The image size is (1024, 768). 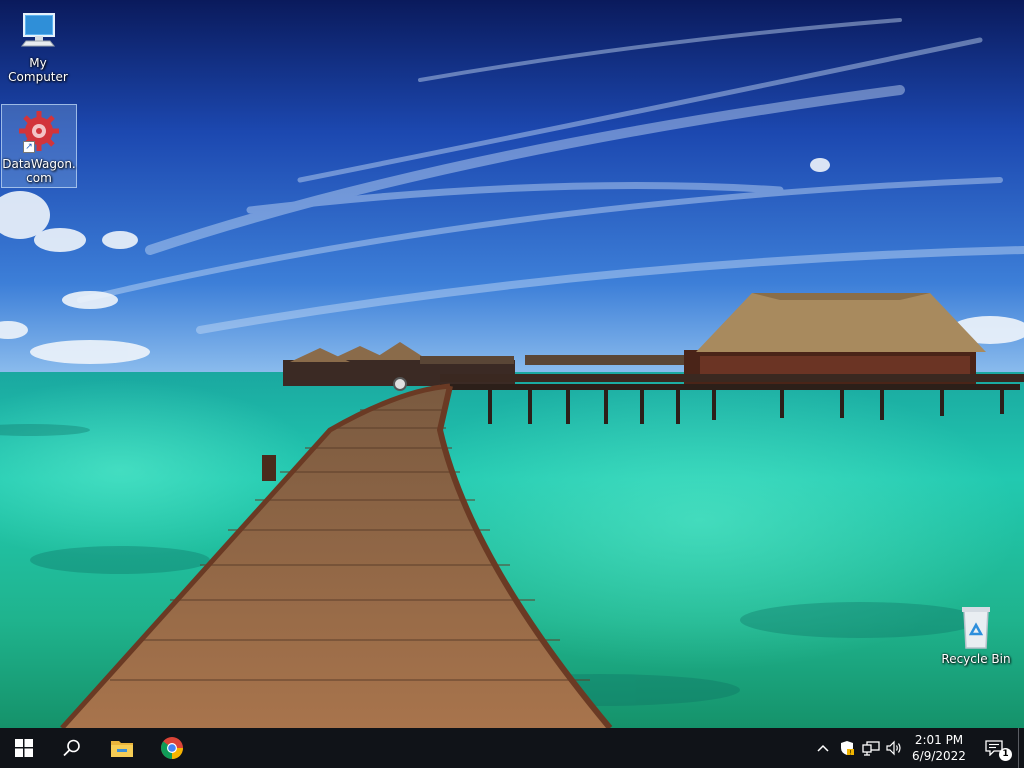 What do you see at coordinates (512, 748) in the screenshot?
I see `taskbar: ! 2:01 PM 6/9/2022 1` at bounding box center [512, 748].